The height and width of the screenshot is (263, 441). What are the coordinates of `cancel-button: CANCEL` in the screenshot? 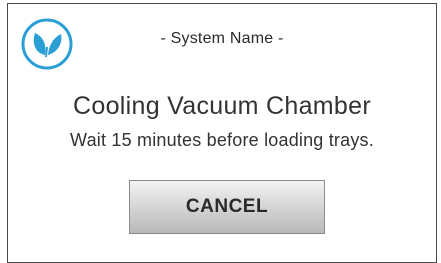 It's located at (227, 207).